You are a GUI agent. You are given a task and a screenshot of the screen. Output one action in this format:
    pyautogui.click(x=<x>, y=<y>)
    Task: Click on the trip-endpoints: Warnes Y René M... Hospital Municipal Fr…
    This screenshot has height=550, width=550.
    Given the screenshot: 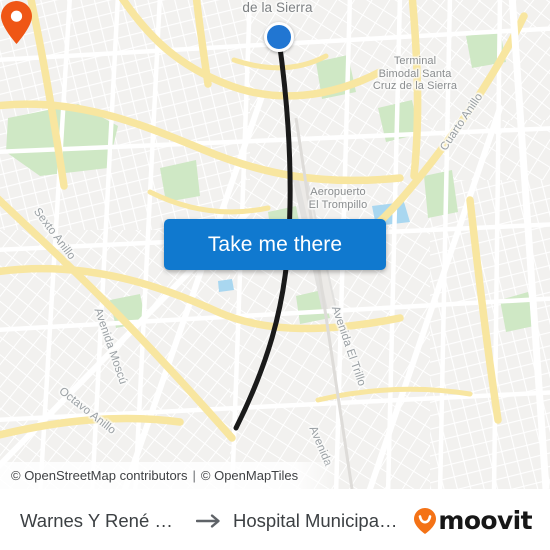 What is the action you would take?
    pyautogui.click(x=216, y=521)
    